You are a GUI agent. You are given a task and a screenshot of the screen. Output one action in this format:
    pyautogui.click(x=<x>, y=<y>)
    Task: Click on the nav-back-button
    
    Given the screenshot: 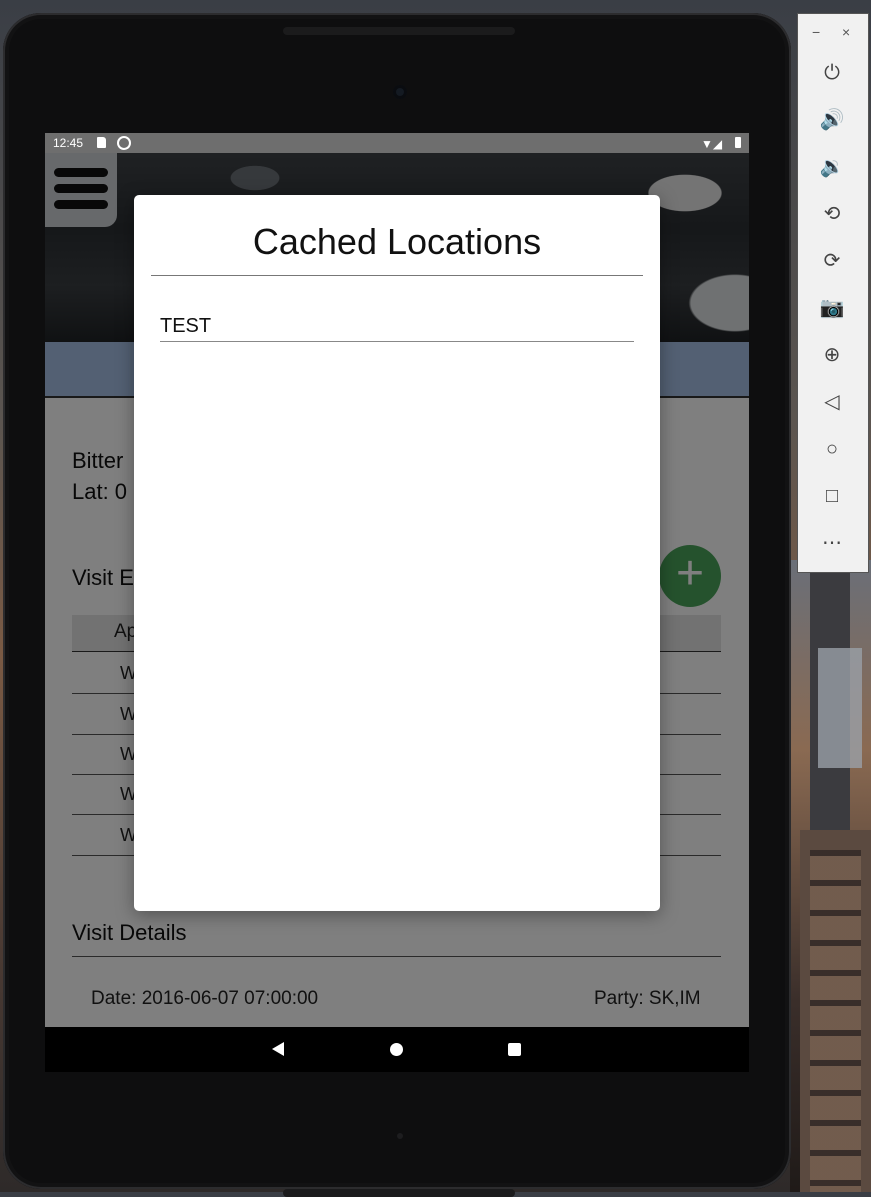 What is the action you would take?
    pyautogui.click(x=278, y=1049)
    